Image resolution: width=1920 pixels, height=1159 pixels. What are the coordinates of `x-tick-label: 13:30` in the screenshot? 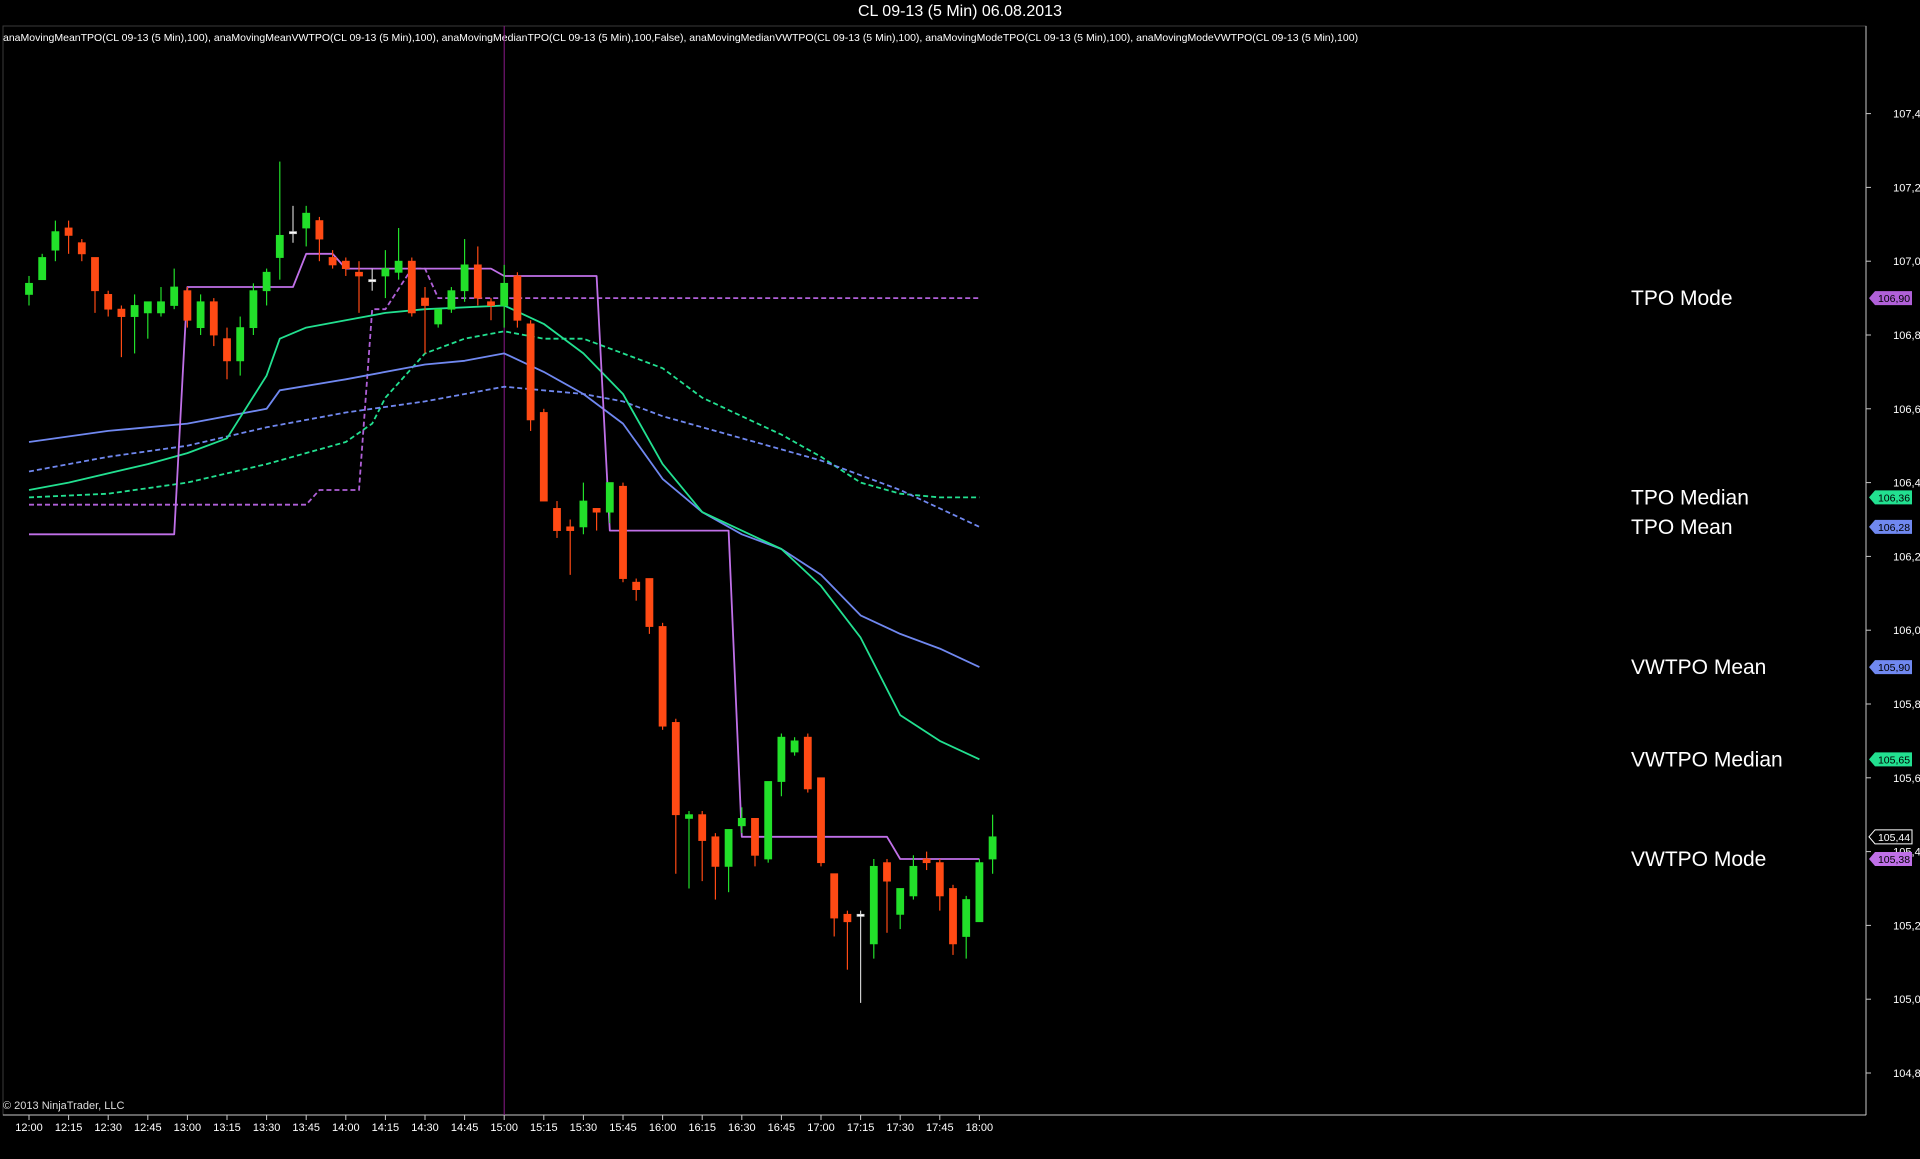 It's located at (267, 1128).